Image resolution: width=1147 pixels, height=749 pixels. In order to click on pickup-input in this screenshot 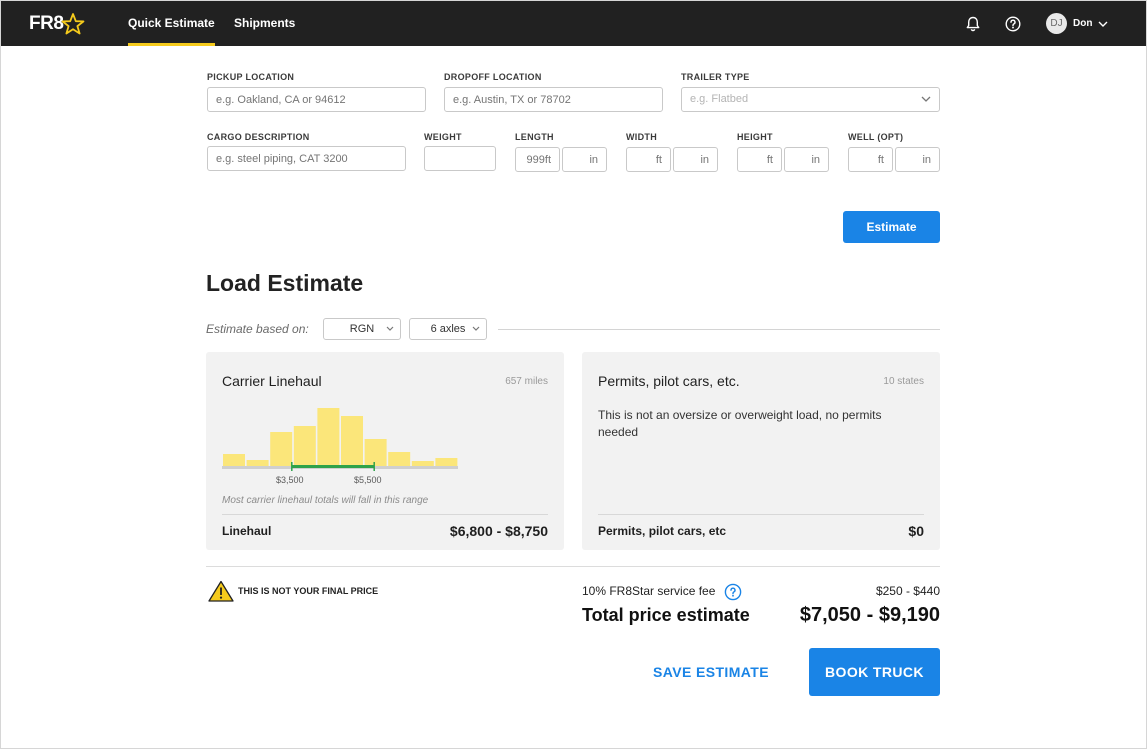, I will do `click(316, 99)`.